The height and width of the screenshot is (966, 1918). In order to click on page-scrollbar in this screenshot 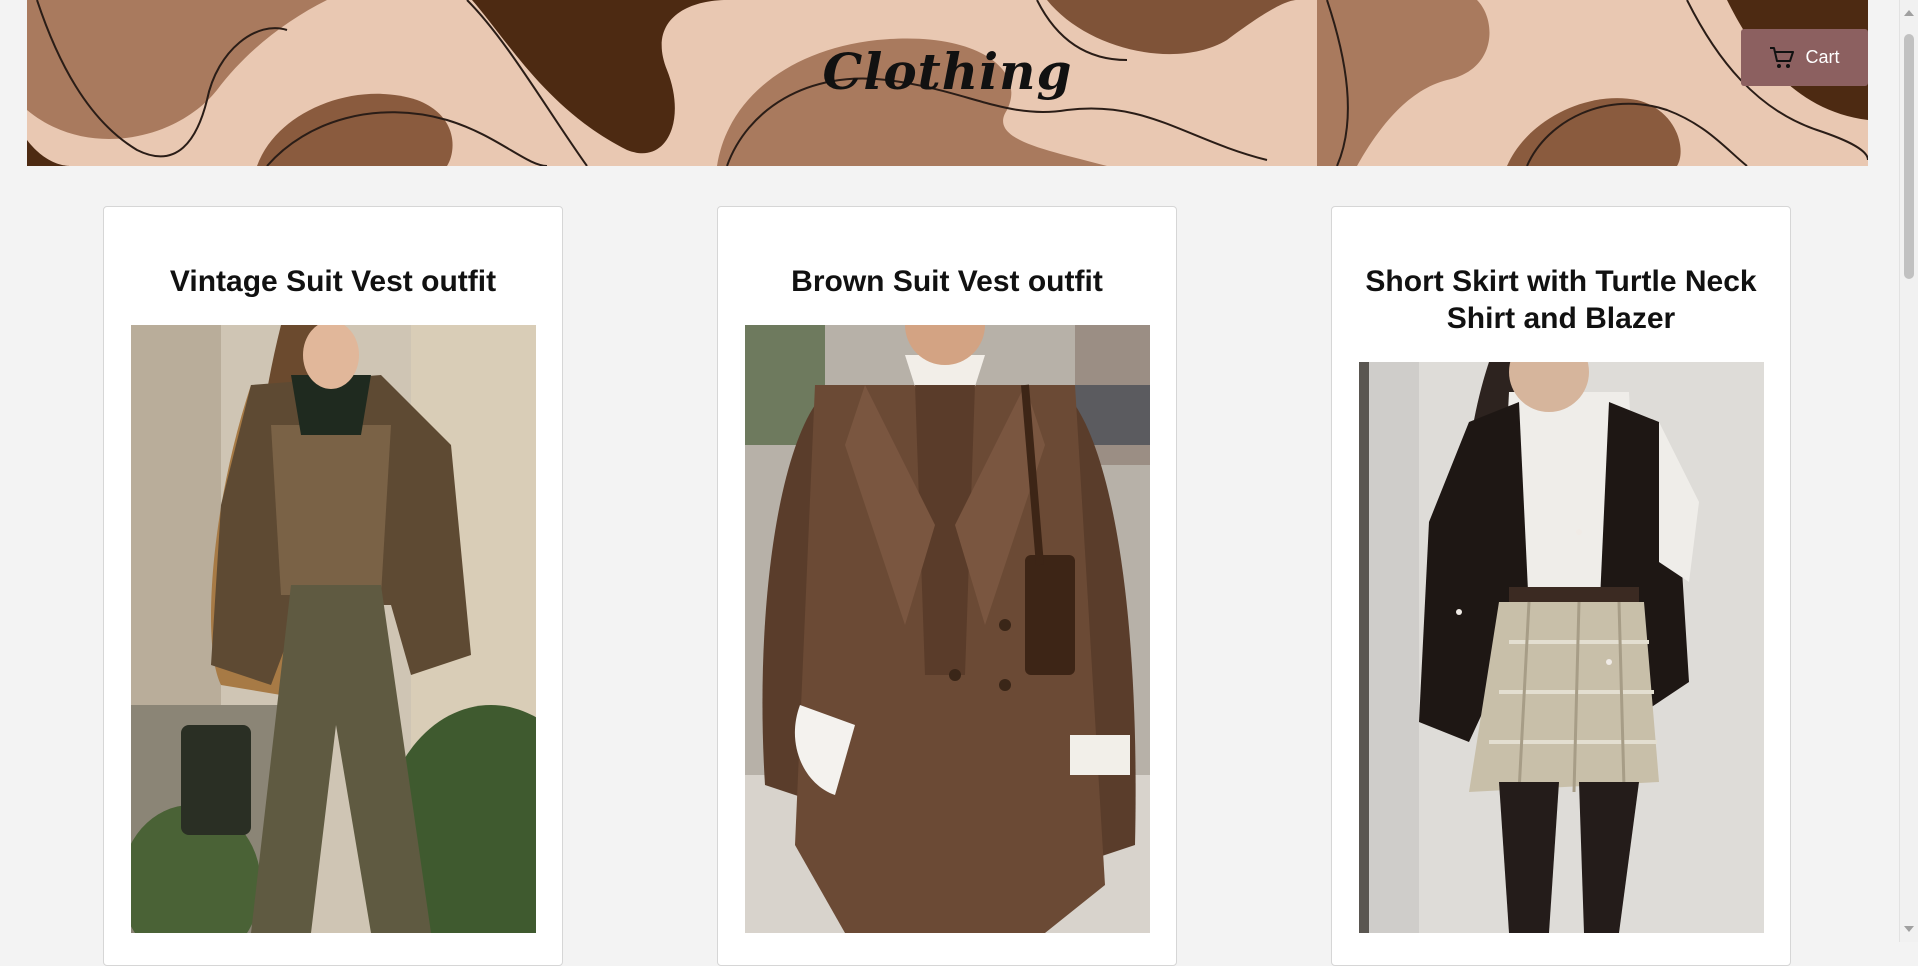, I will do `click(1908, 471)`.